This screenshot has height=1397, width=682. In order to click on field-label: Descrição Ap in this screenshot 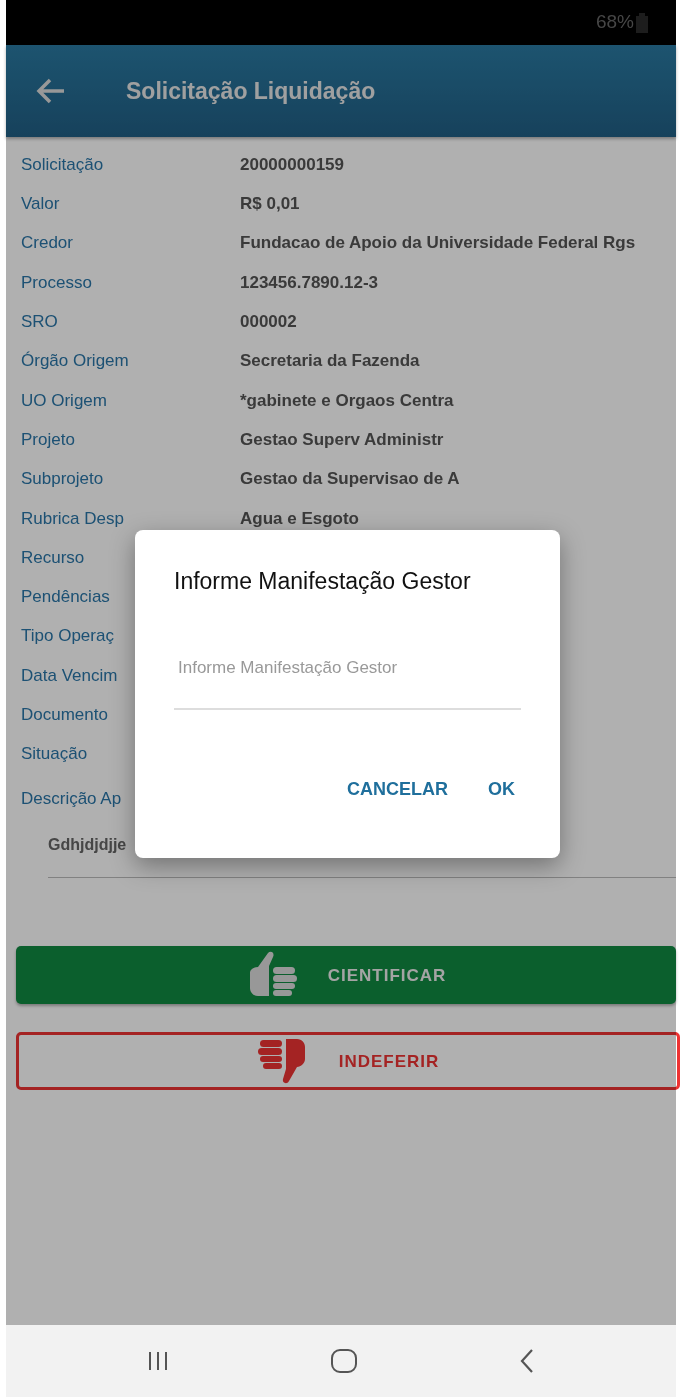, I will do `click(71, 798)`.